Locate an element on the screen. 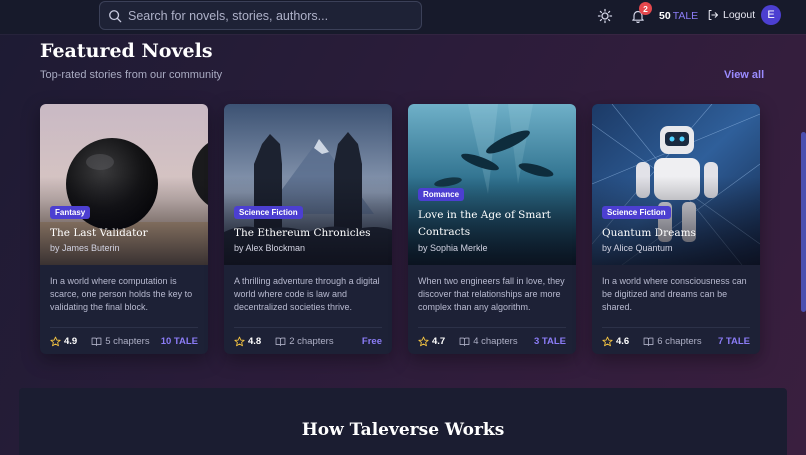 The height and width of the screenshot is (455, 806). avatar: E is located at coordinates (771, 15).